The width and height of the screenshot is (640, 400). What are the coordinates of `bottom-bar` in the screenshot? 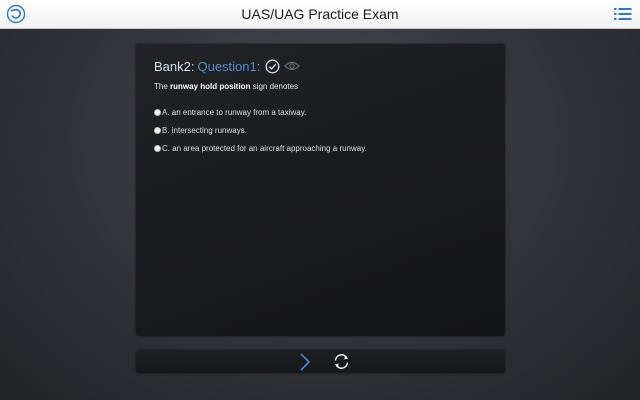 It's located at (320, 361).